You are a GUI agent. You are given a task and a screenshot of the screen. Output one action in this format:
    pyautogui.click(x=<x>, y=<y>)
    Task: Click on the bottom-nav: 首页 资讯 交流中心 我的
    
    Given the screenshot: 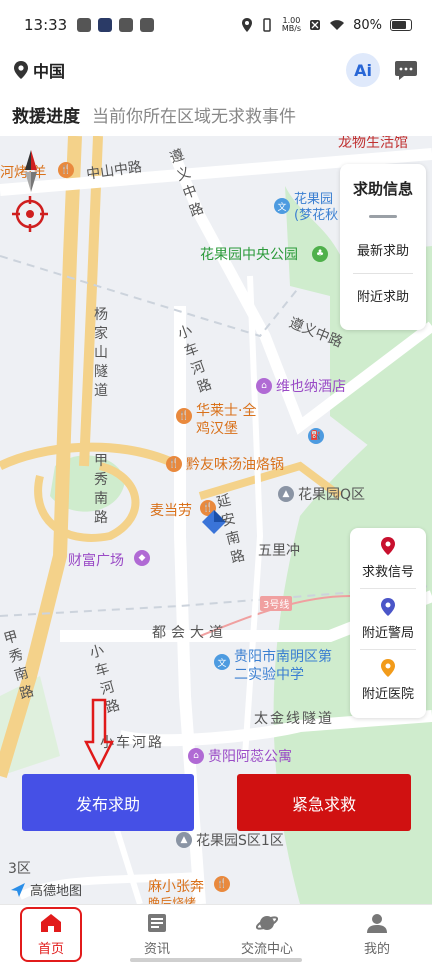 What is the action you would take?
    pyautogui.click(x=216, y=934)
    